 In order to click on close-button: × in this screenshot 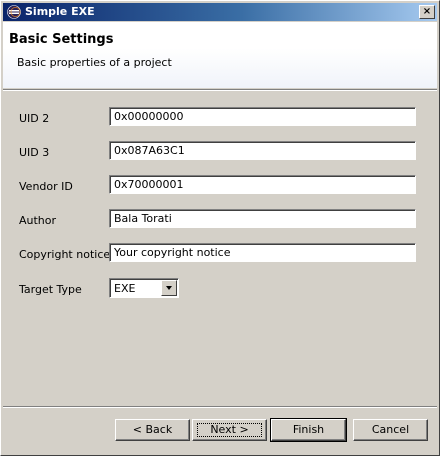, I will do `click(427, 12)`.